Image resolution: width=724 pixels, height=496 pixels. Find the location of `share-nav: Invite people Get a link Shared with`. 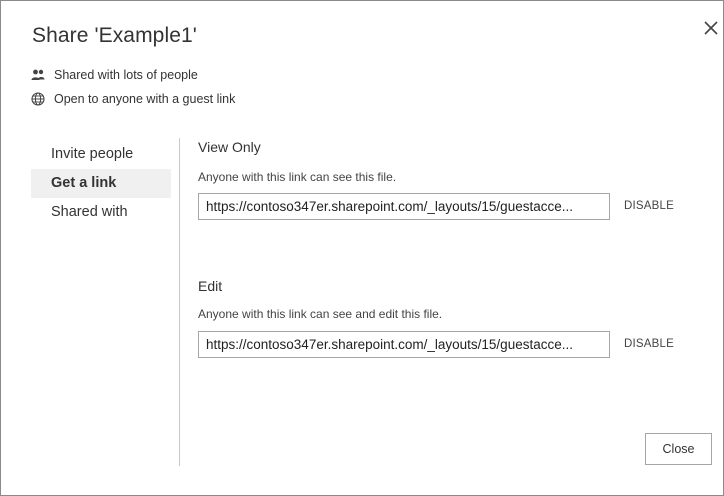

share-nav: Invite people Get a link Shared with is located at coordinates (101, 183).